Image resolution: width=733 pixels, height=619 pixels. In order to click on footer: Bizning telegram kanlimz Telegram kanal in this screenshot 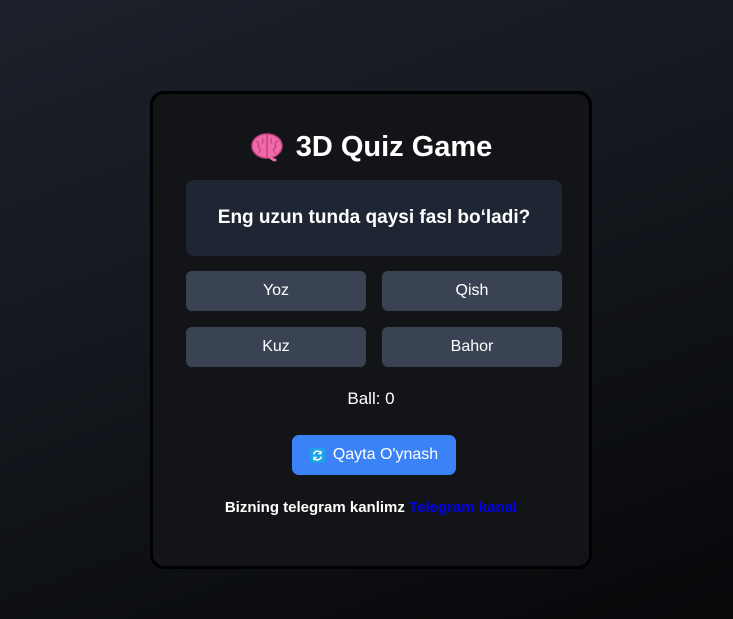, I will do `click(371, 507)`.